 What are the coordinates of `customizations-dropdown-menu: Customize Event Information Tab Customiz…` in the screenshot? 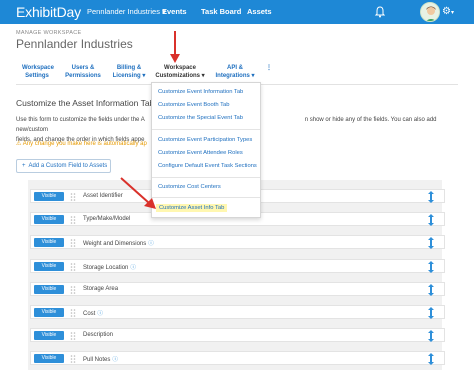 It's located at (206, 150).